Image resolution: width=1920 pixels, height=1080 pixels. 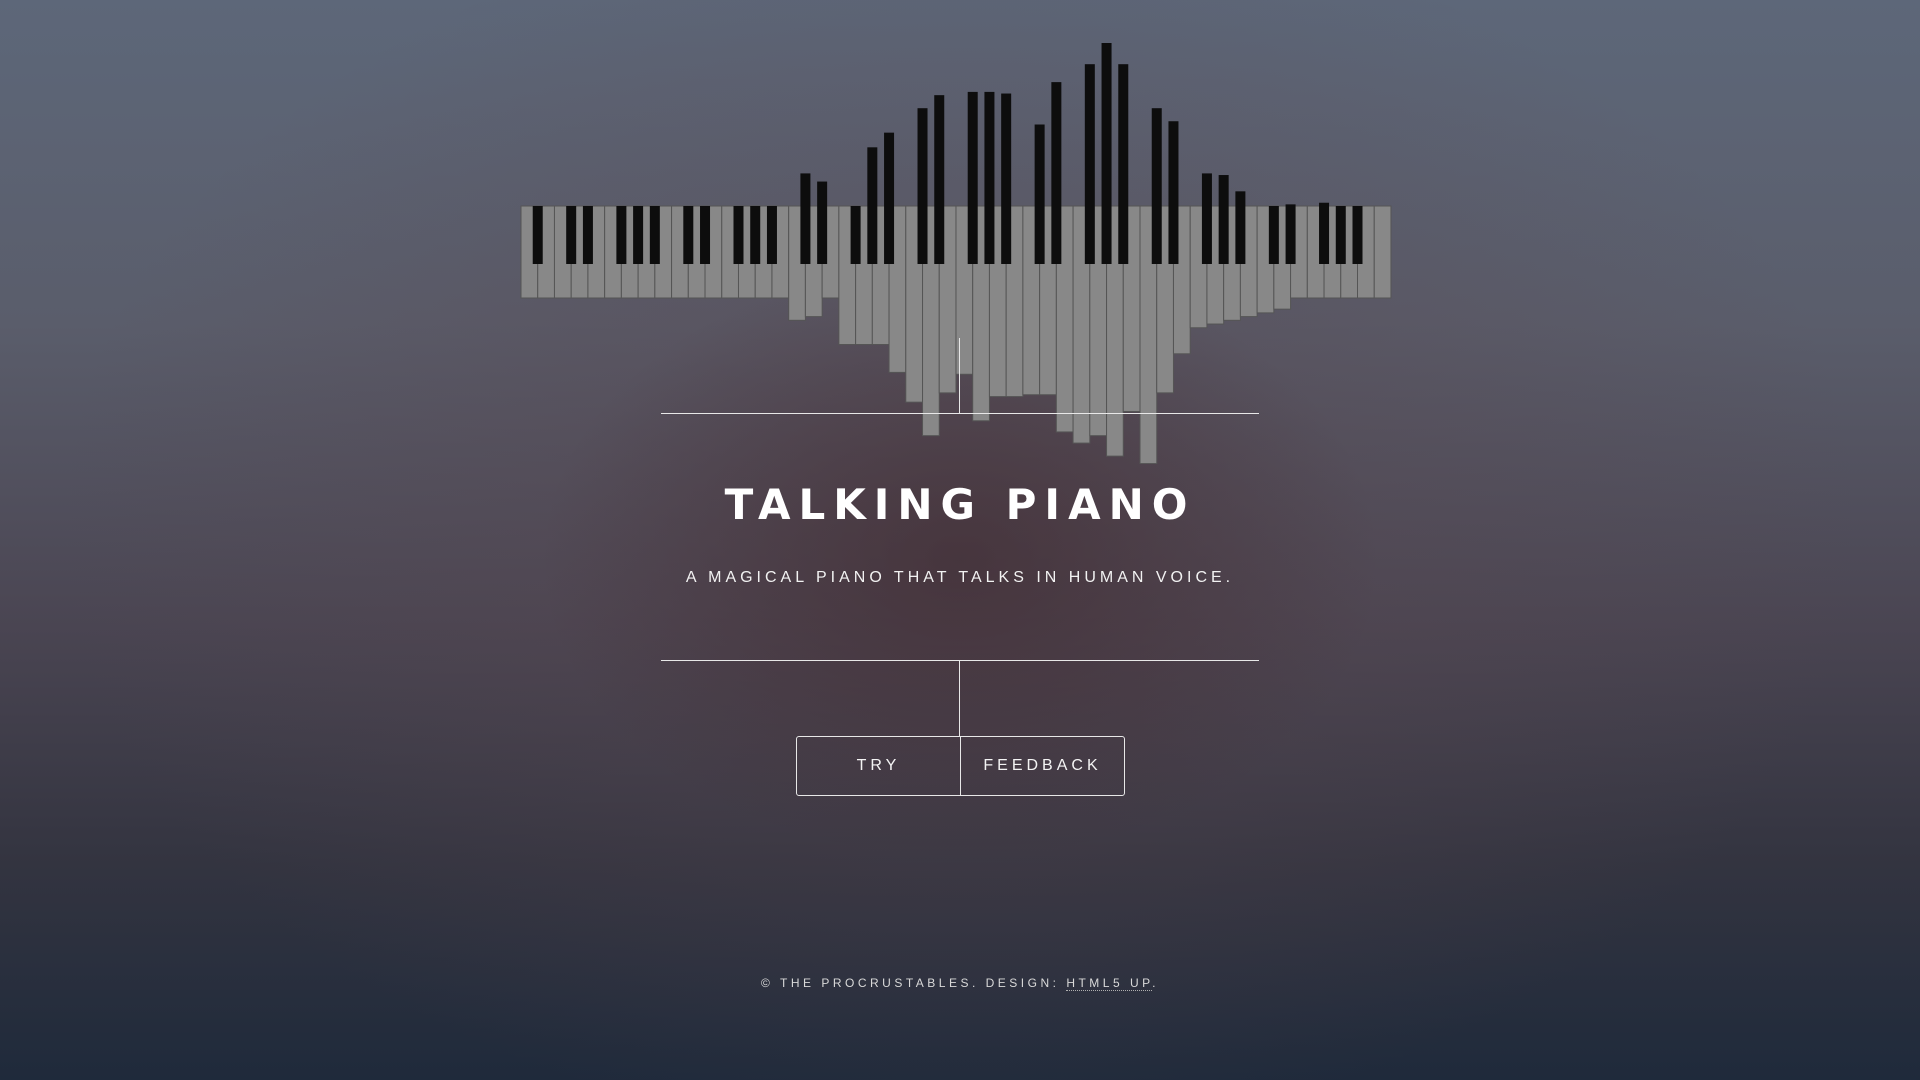 I want to click on footer: © THE PROCRUSTABLES. DESIGN: HTML5 UP., so click(x=960, y=983).